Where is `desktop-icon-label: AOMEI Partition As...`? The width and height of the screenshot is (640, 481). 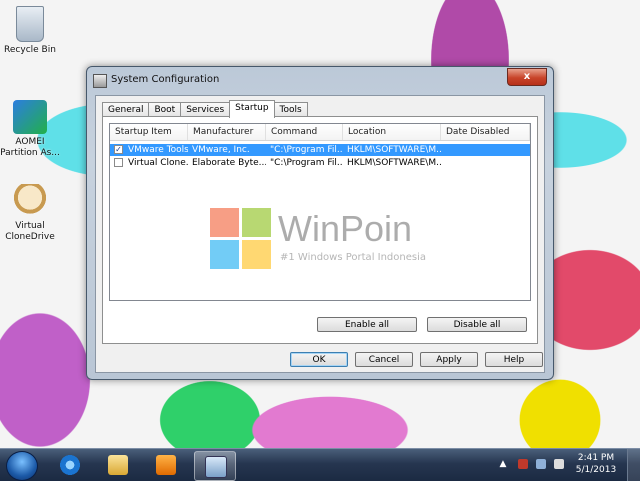
desktop-icon-label: AOMEI Partition As... is located at coordinates (30, 147).